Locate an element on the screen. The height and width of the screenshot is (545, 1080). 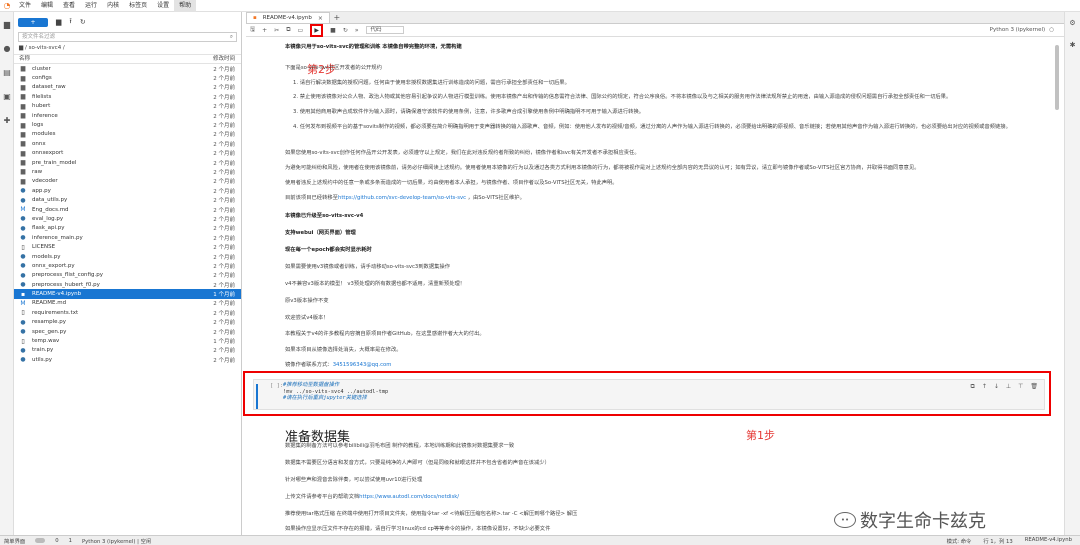
file-filter-input: 按文件名过滤 ⌕ is located at coordinates (127, 37).